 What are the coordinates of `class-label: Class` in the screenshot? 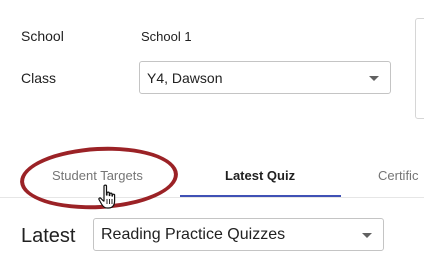 It's located at (39, 78).